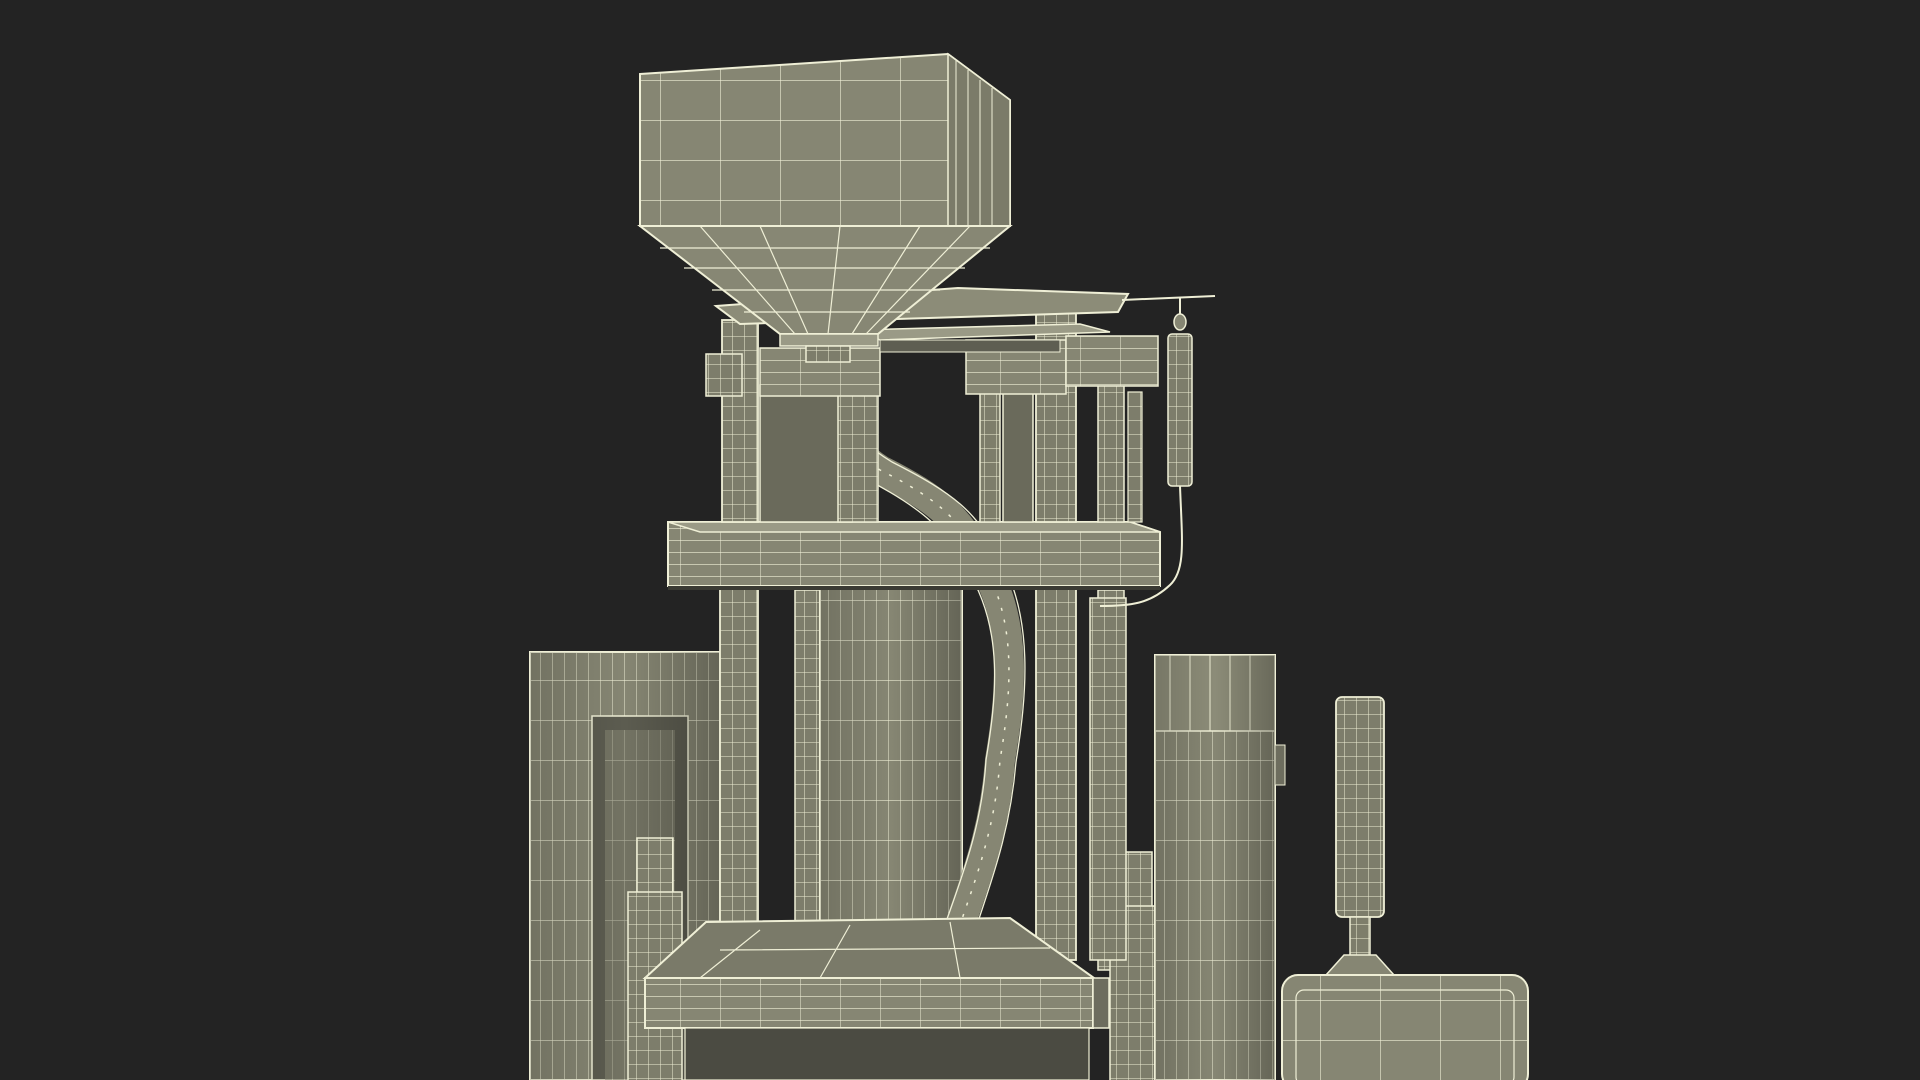 The width and height of the screenshot is (1920, 1080). I want to click on middle-platen, so click(914, 555).